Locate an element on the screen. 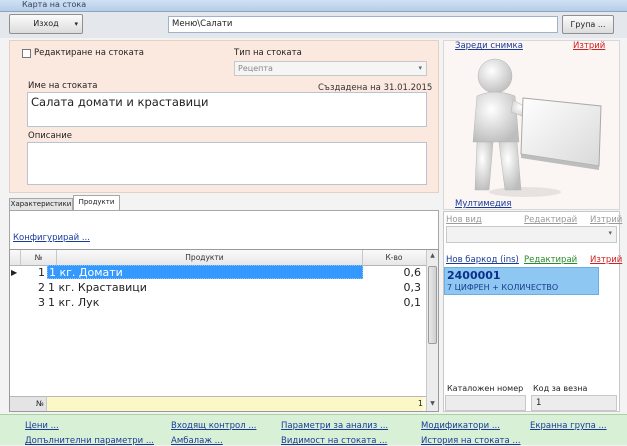 The width and height of the screenshot is (627, 446). delete-barcode-link: Изтрий is located at coordinates (606, 260).